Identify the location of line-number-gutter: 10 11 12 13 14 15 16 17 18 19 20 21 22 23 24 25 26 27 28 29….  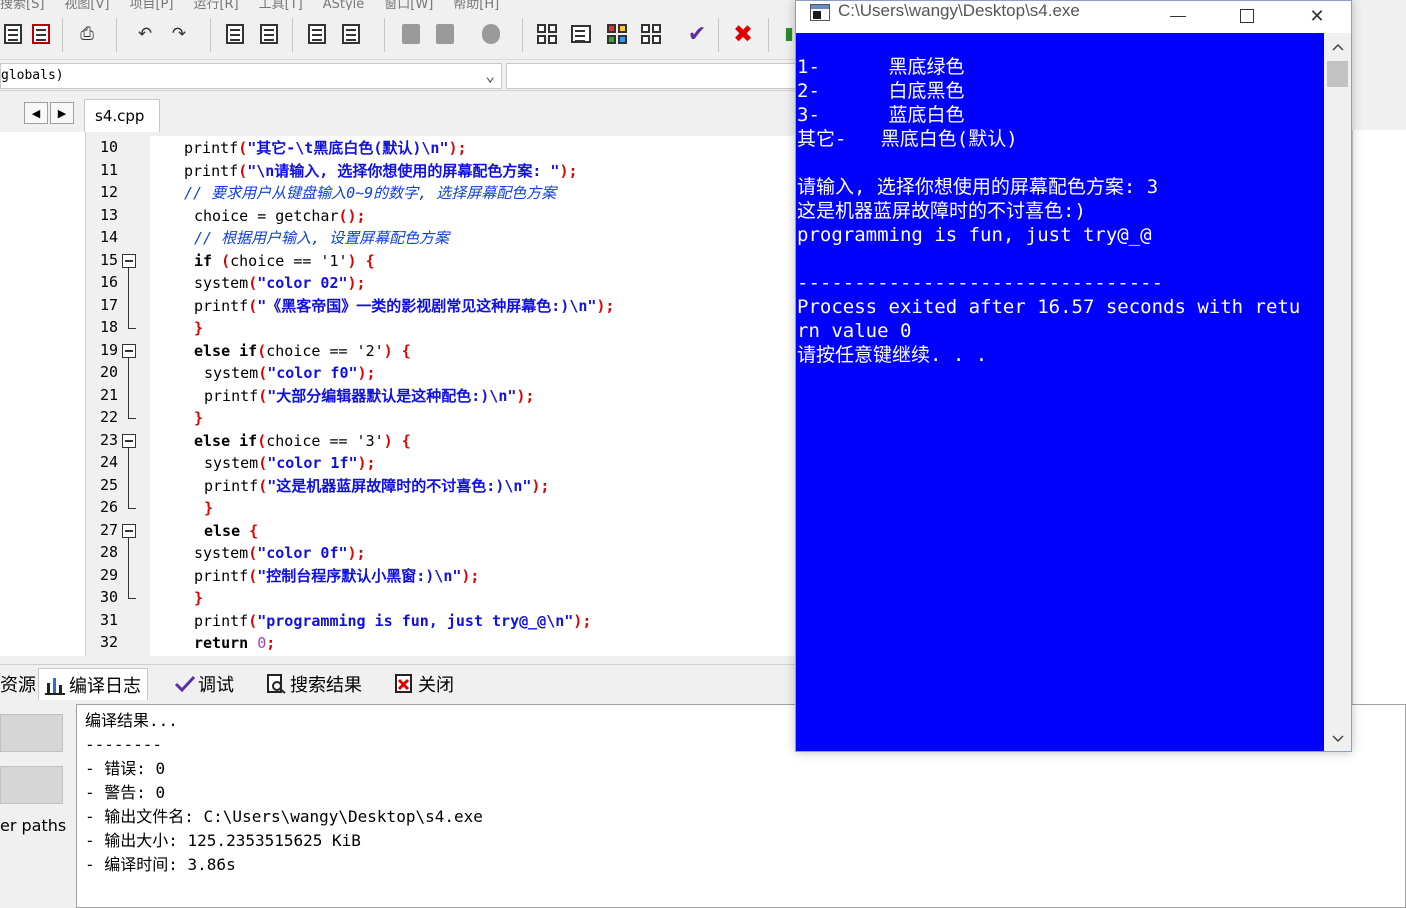
(118, 396).